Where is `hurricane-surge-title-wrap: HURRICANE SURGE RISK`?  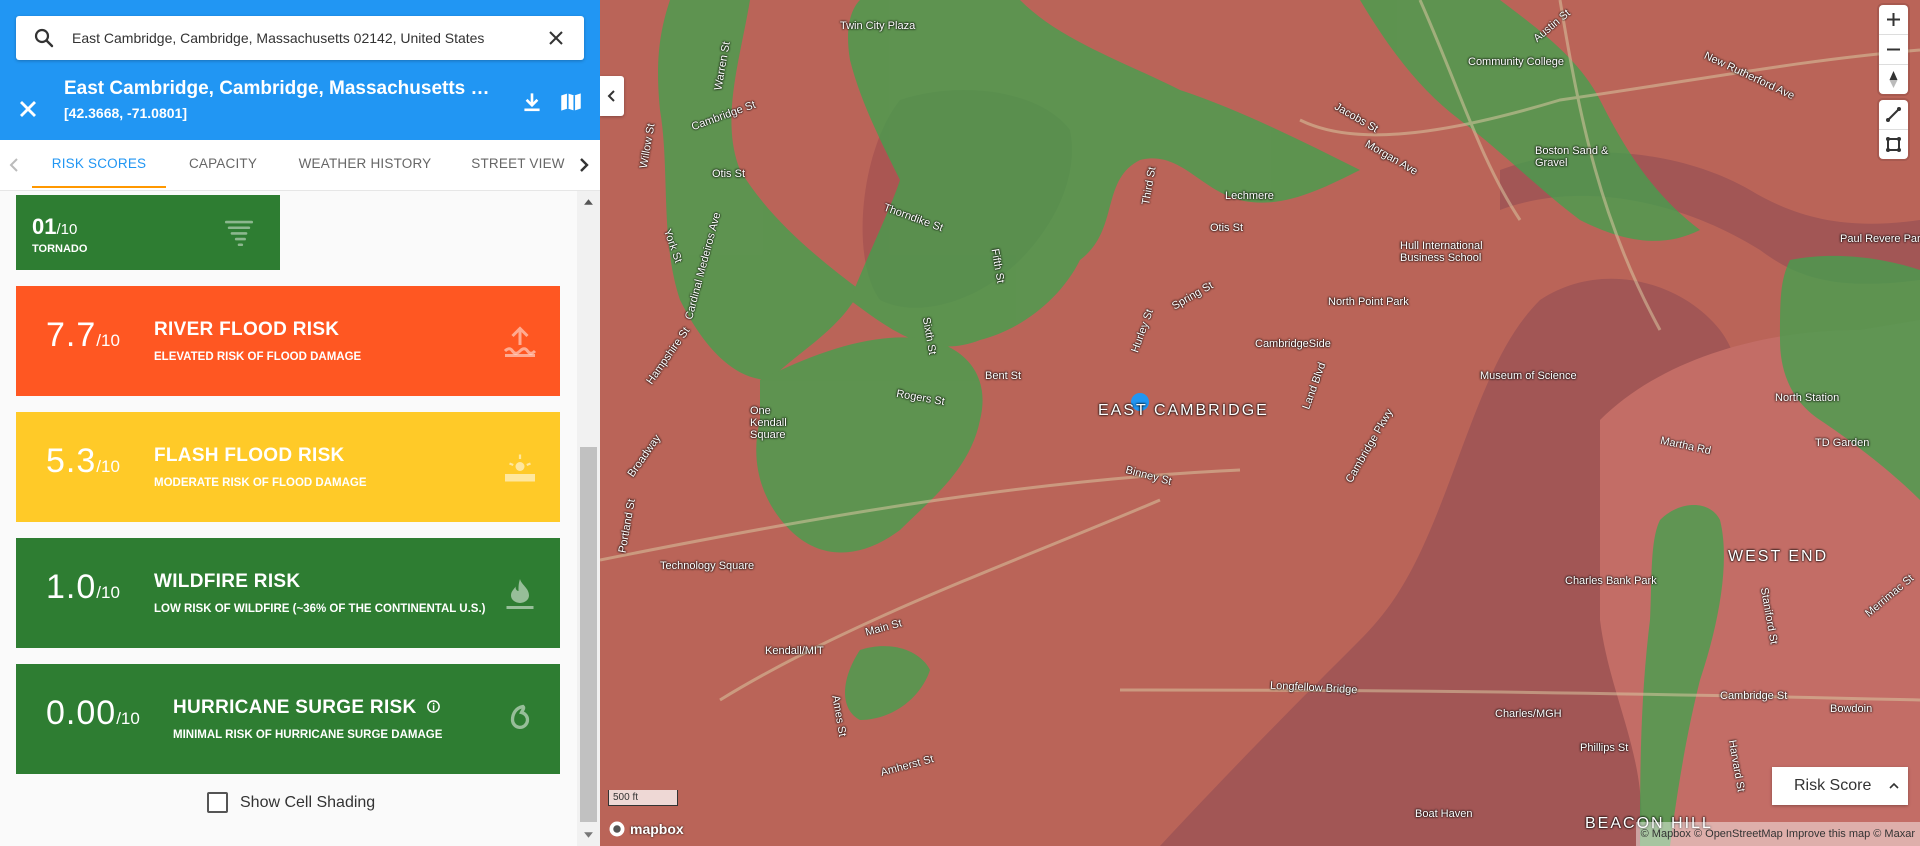
hurricane-surge-title-wrap: HURRICANE SURGE RISK is located at coordinates (307, 708).